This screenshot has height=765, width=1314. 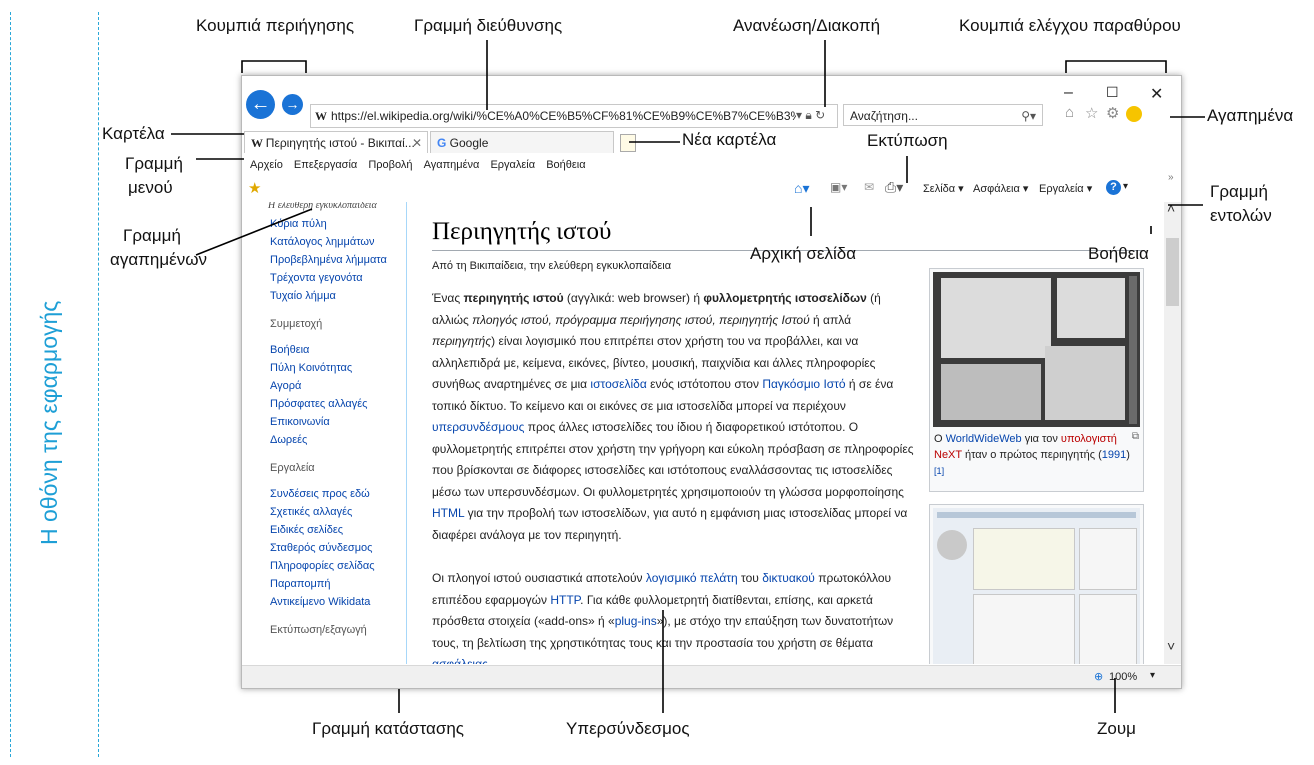 I want to click on callout-tab: Καρτέλα, so click(x=133, y=133).